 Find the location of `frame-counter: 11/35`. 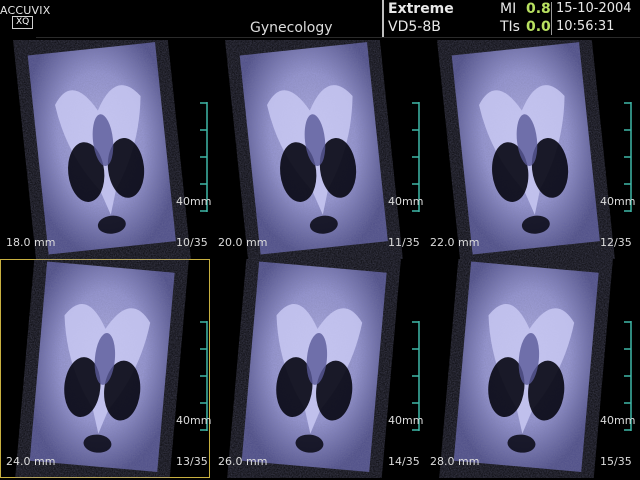

frame-counter: 11/35 is located at coordinates (404, 242).